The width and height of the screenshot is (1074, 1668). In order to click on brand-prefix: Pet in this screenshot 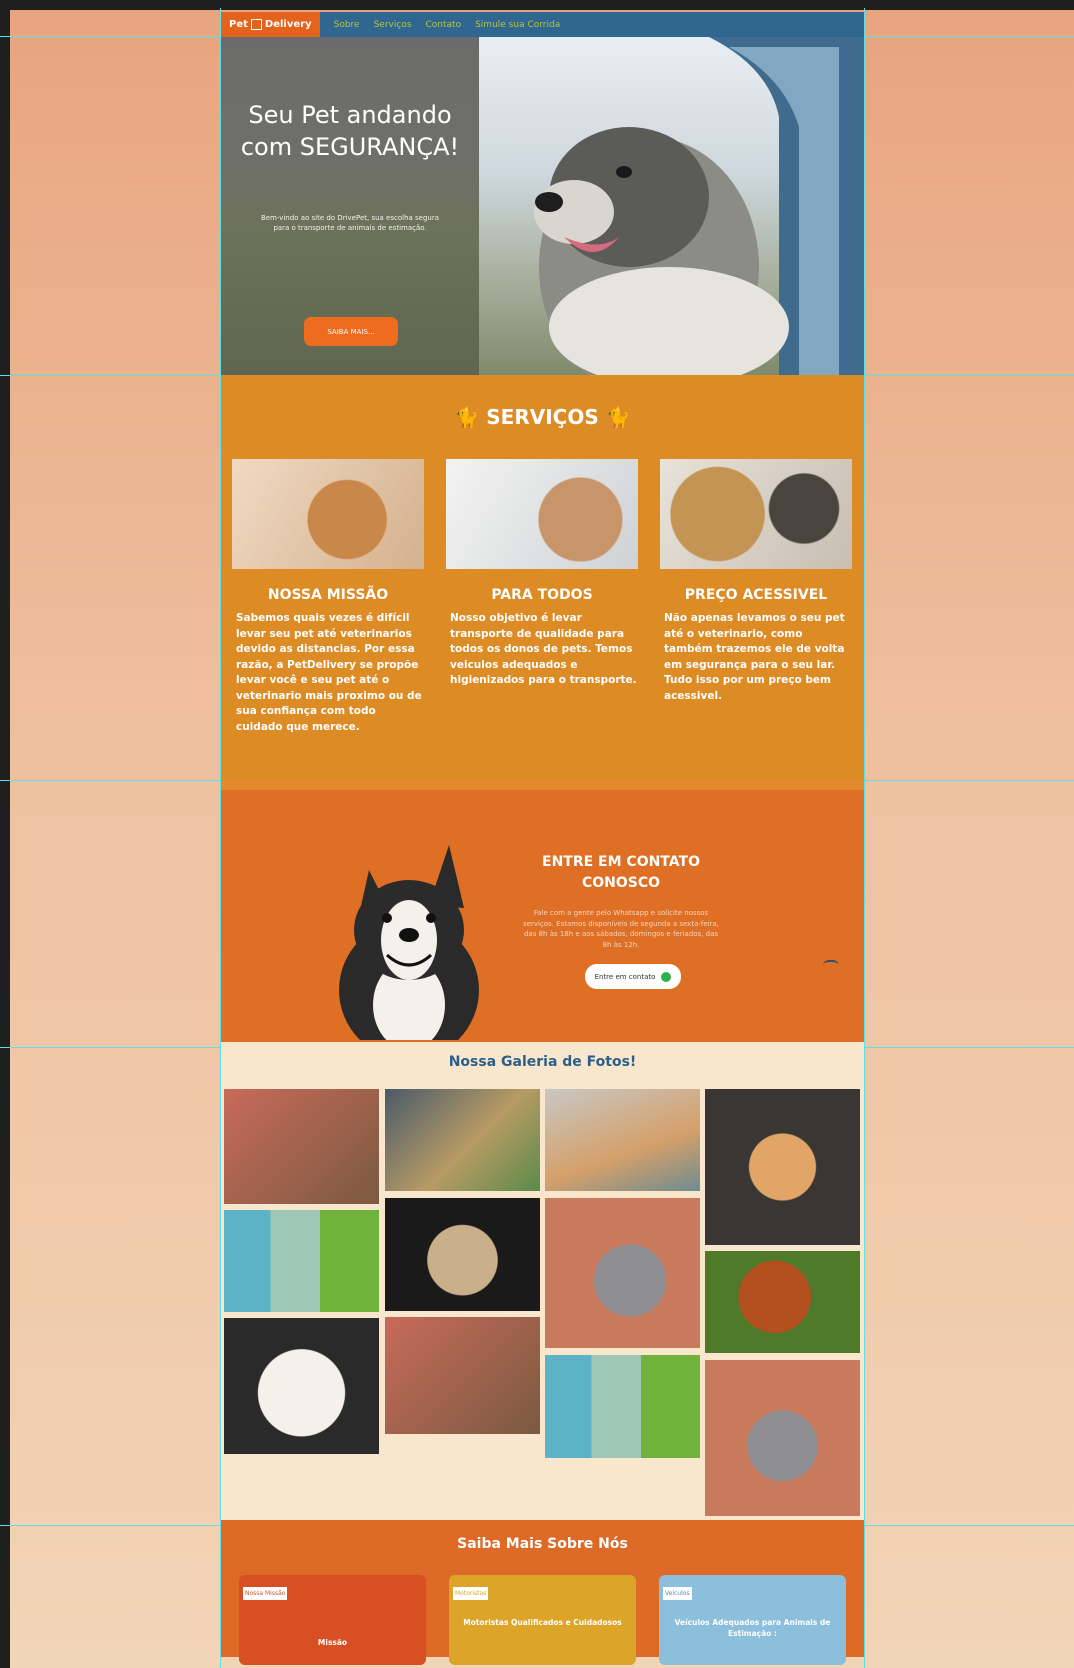, I will do `click(238, 24)`.